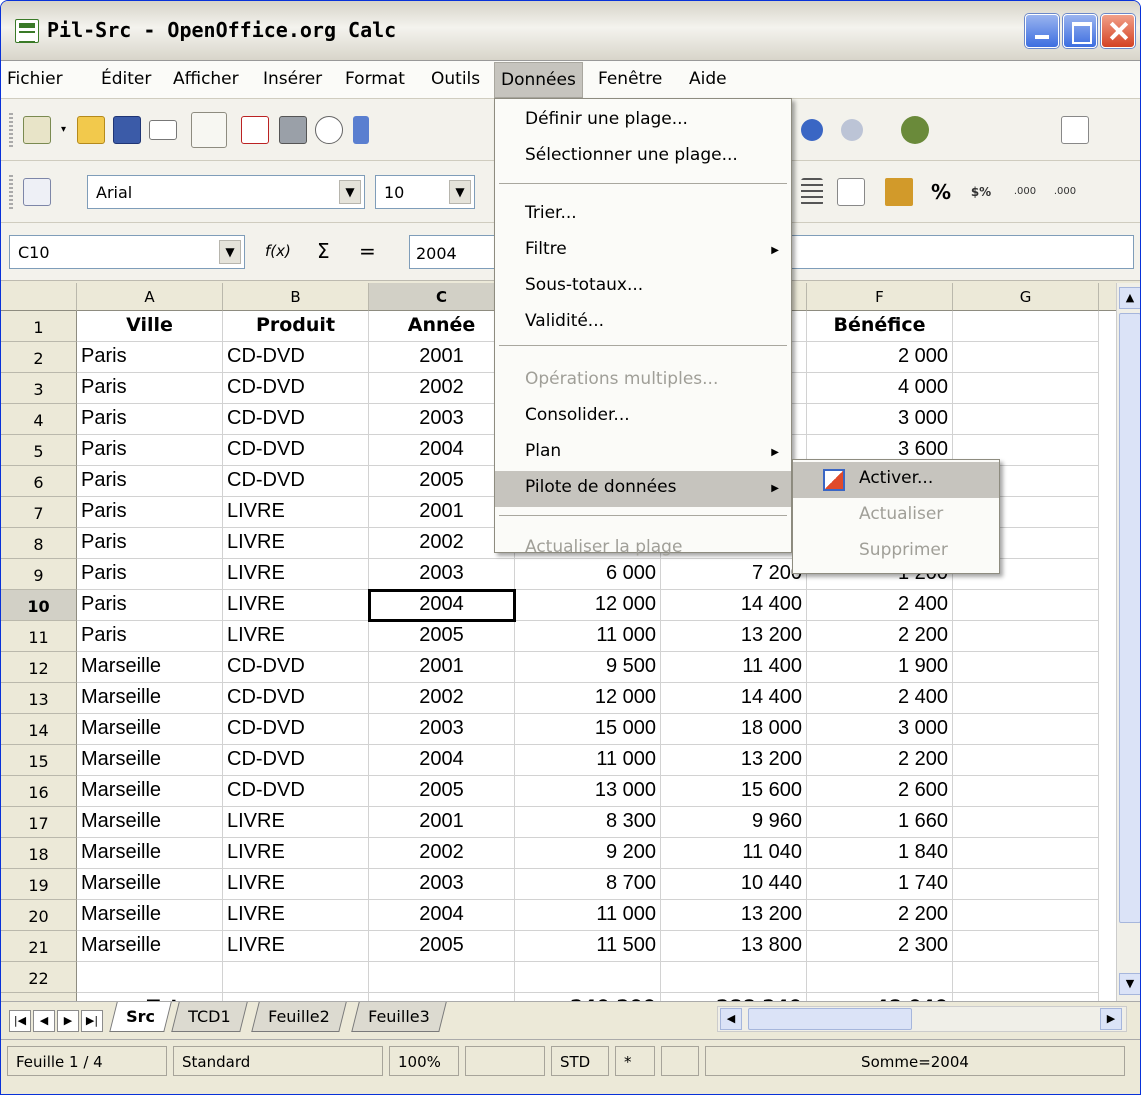  What do you see at coordinates (255, 130) in the screenshot?
I see `export-pdf-icon` at bounding box center [255, 130].